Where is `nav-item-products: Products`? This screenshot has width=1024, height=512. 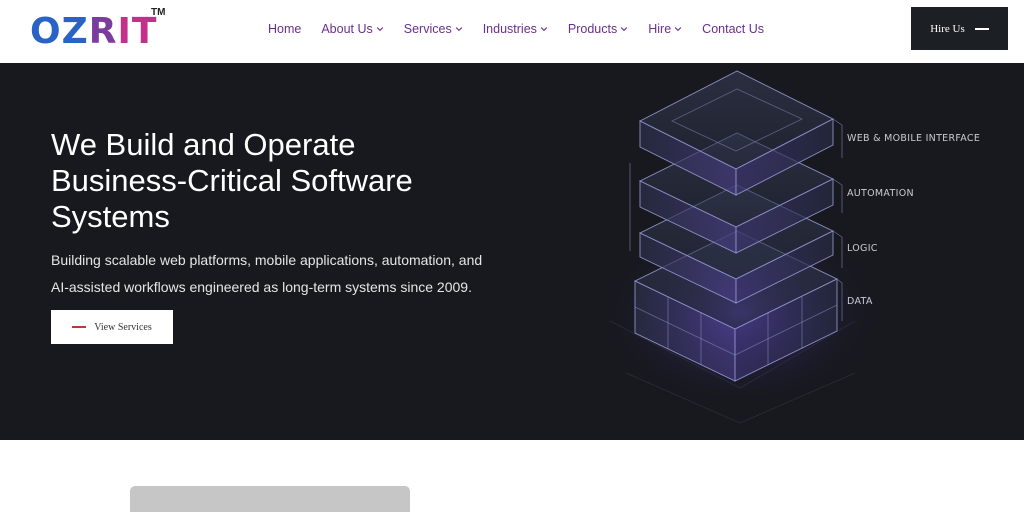
nav-item-products: Products is located at coordinates (598, 29).